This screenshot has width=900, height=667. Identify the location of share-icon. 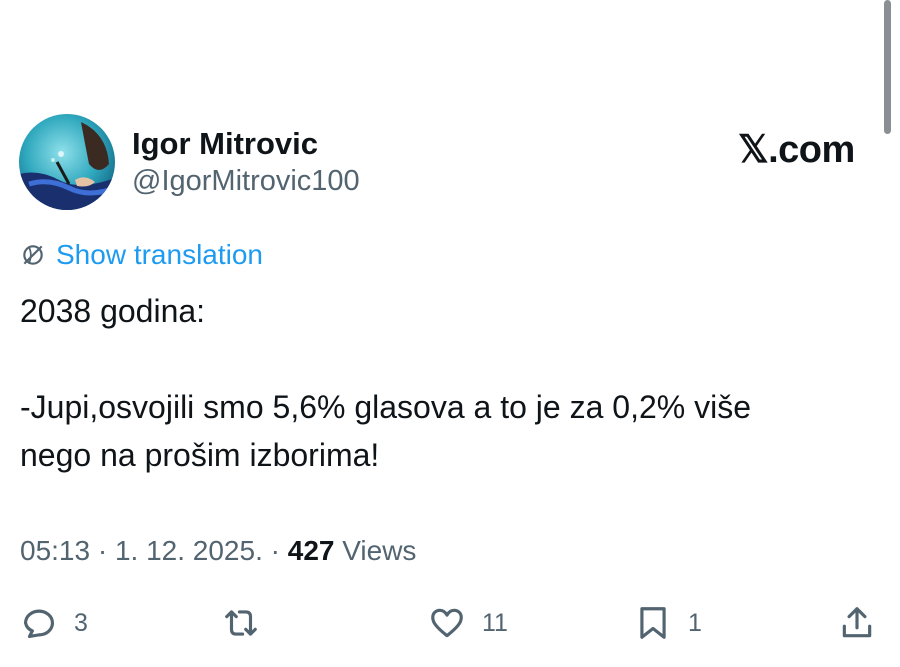
(857, 622).